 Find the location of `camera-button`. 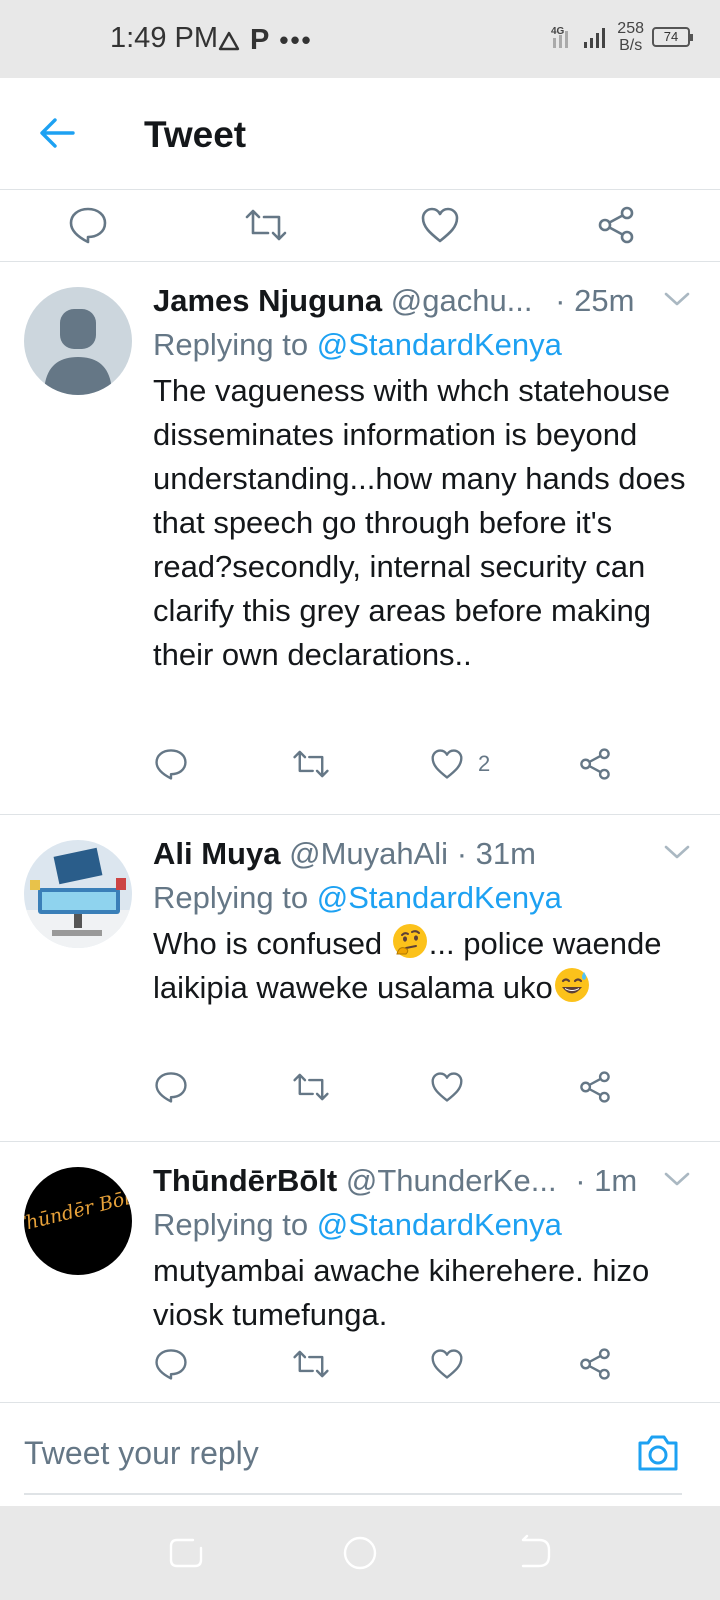

camera-button is located at coordinates (658, 1453).